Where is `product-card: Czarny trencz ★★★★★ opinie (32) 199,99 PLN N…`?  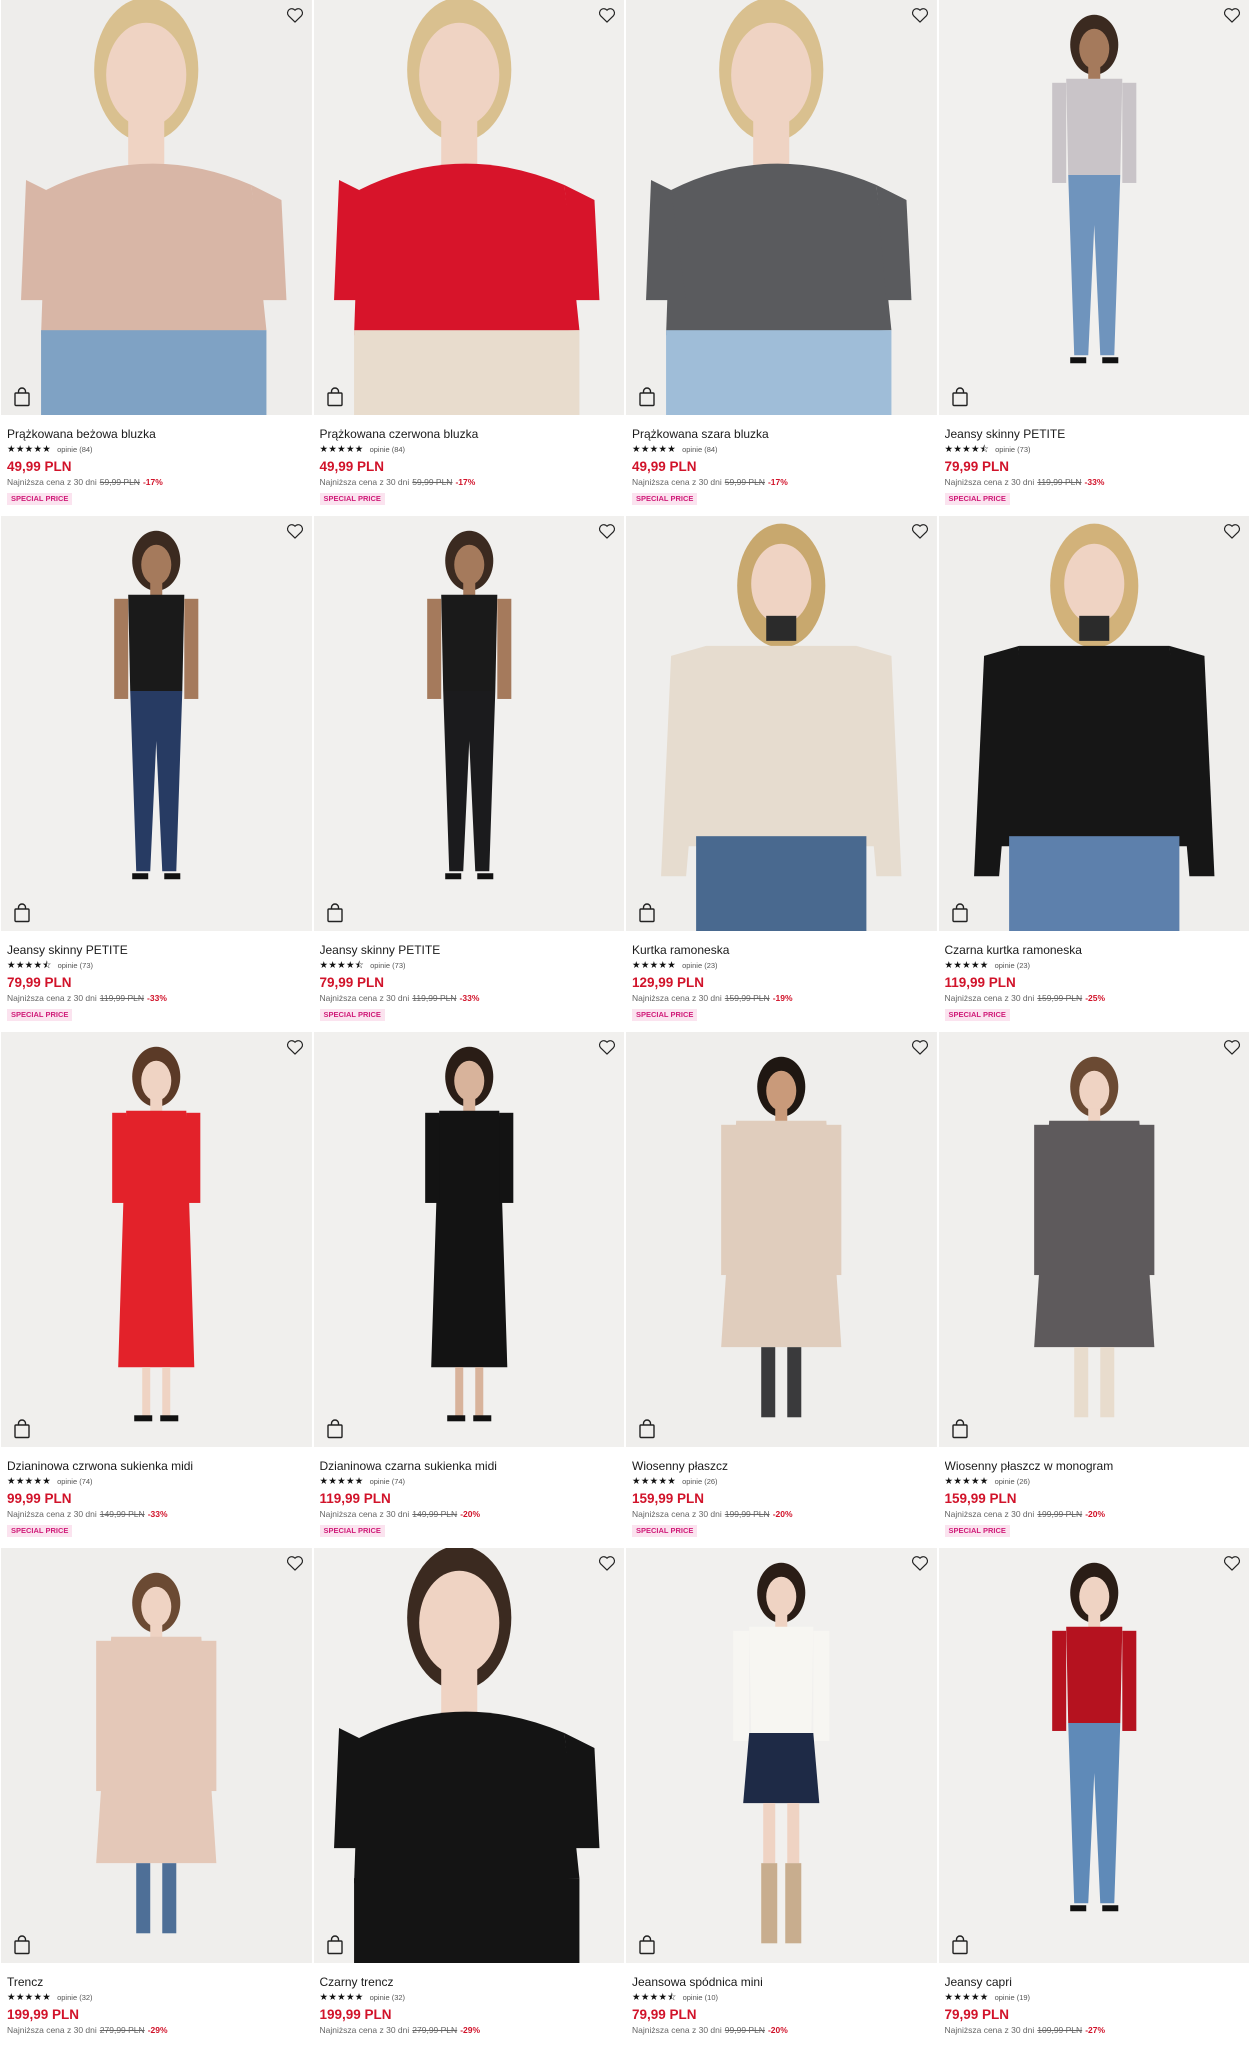
product-card: Czarny trencz ★★★★★ opinie (32) 199,99 PLN N… is located at coordinates (469, 1796).